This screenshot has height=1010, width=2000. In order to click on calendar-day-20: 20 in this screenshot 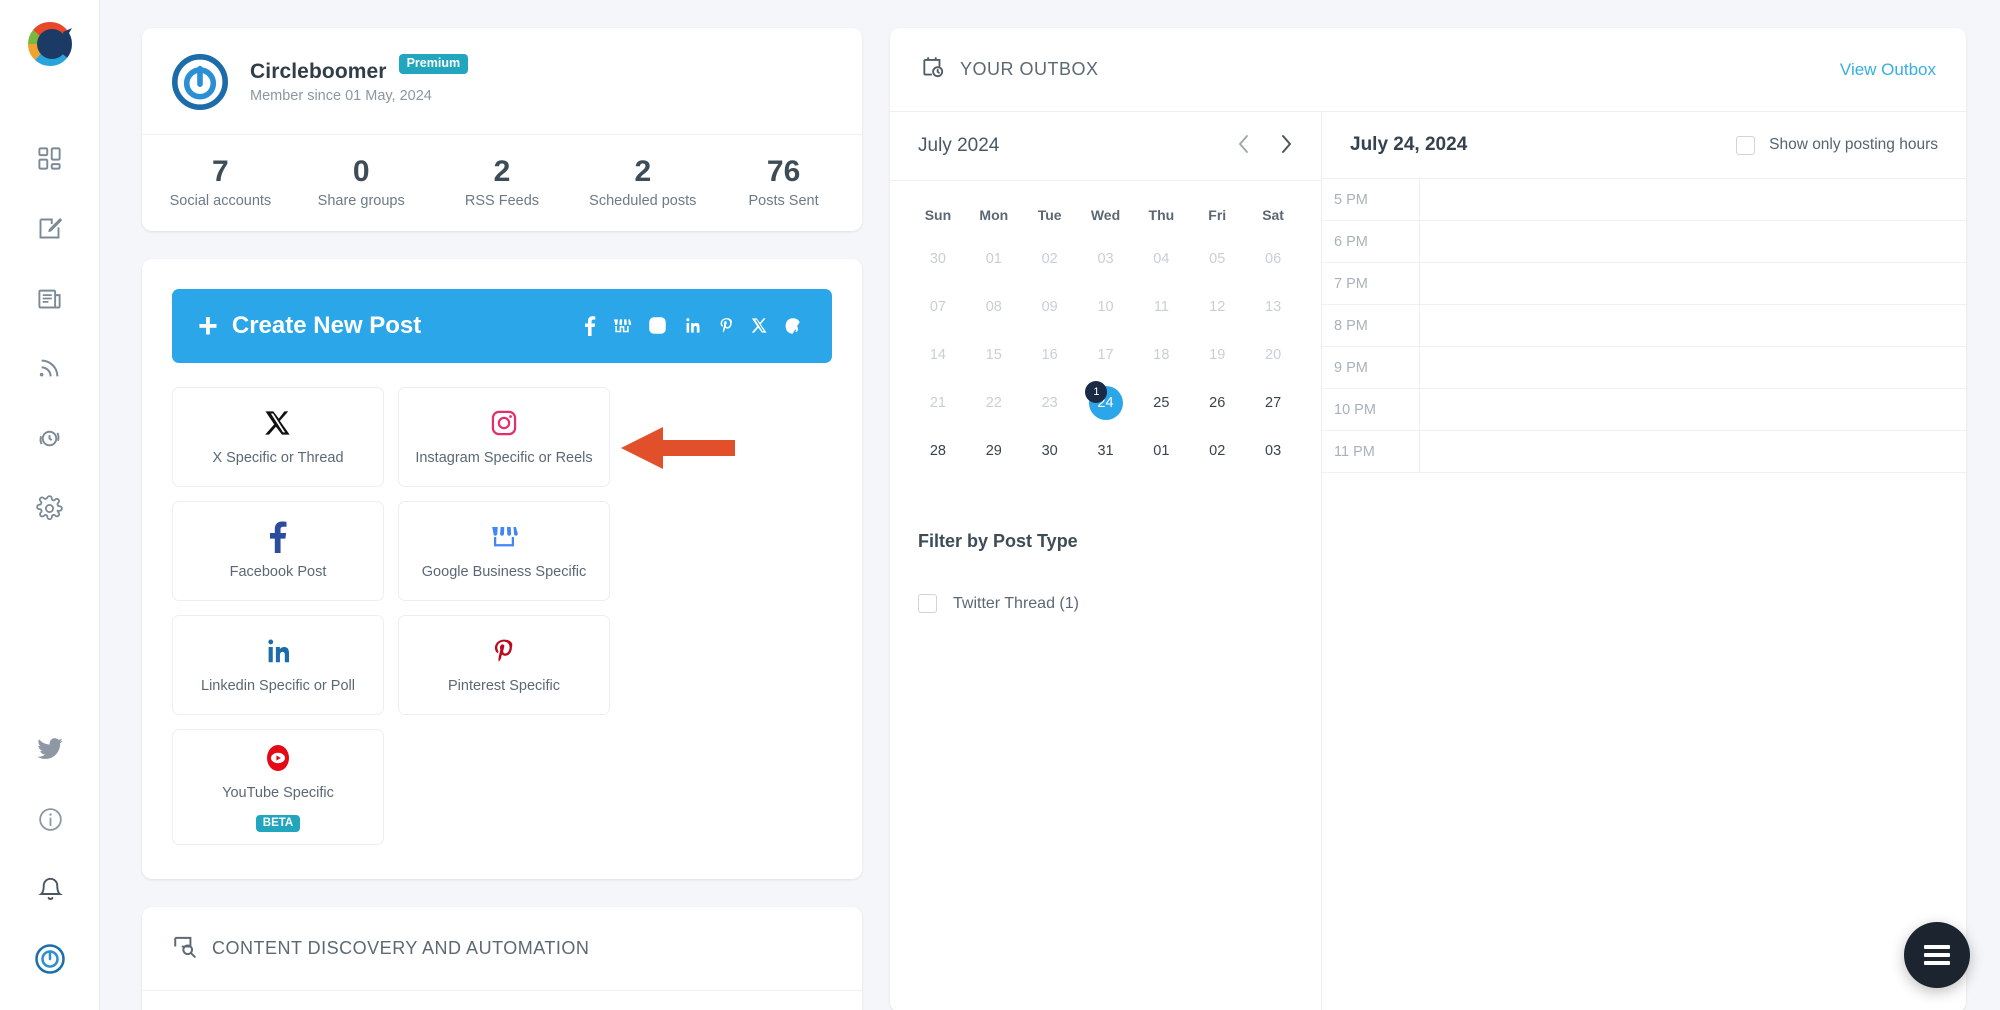, I will do `click(1273, 355)`.